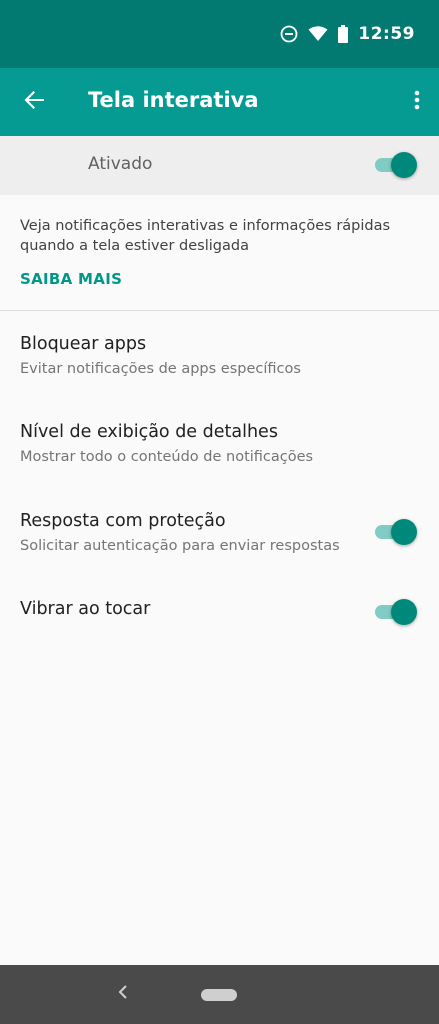 The width and height of the screenshot is (439, 1024). I want to click on pref-vibrate-on-touch: Vibrar ao tocar, so click(219, 614).